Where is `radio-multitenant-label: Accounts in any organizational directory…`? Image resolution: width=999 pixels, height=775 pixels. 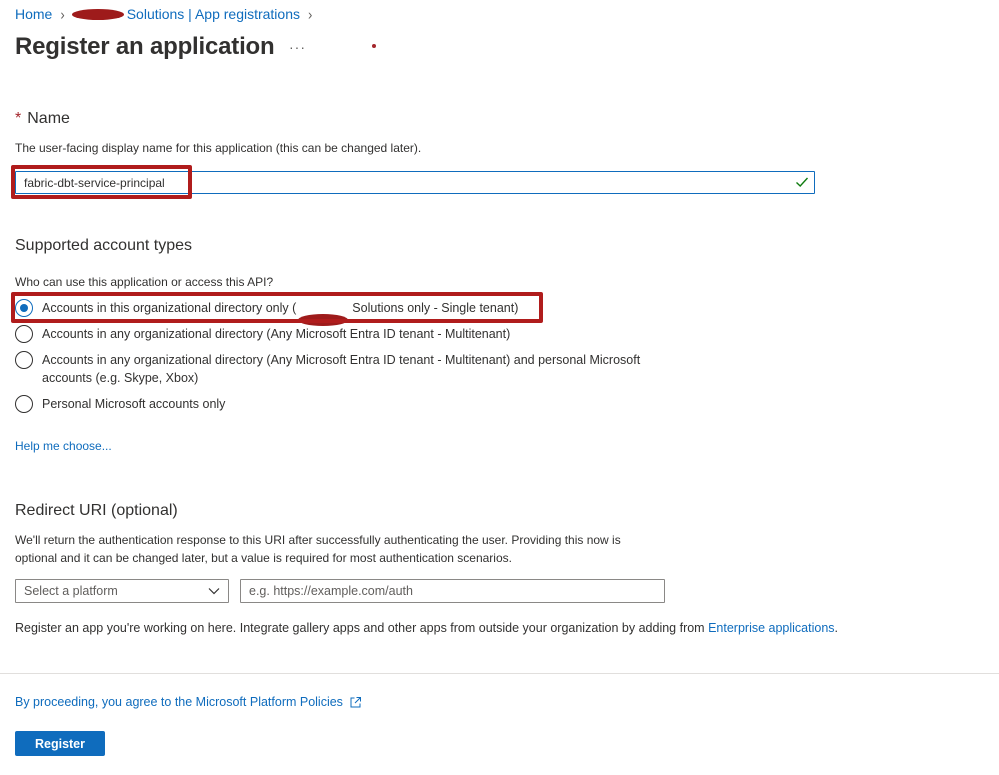 radio-multitenant-label: Accounts in any organizational directory… is located at coordinates (276, 334).